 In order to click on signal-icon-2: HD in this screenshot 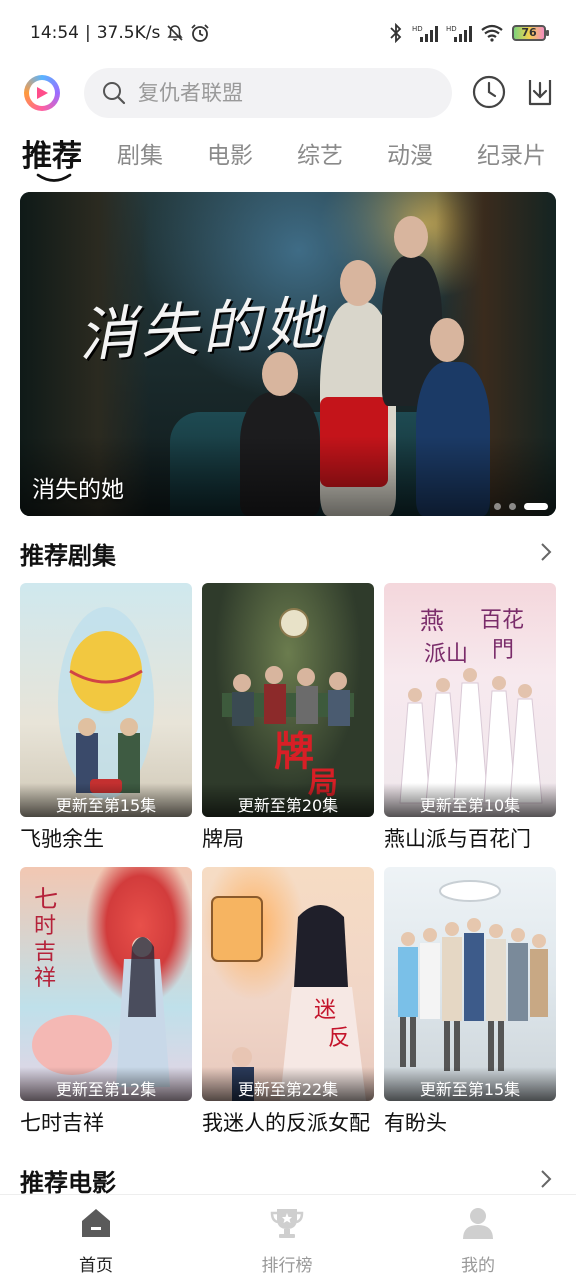, I will do `click(459, 33)`.